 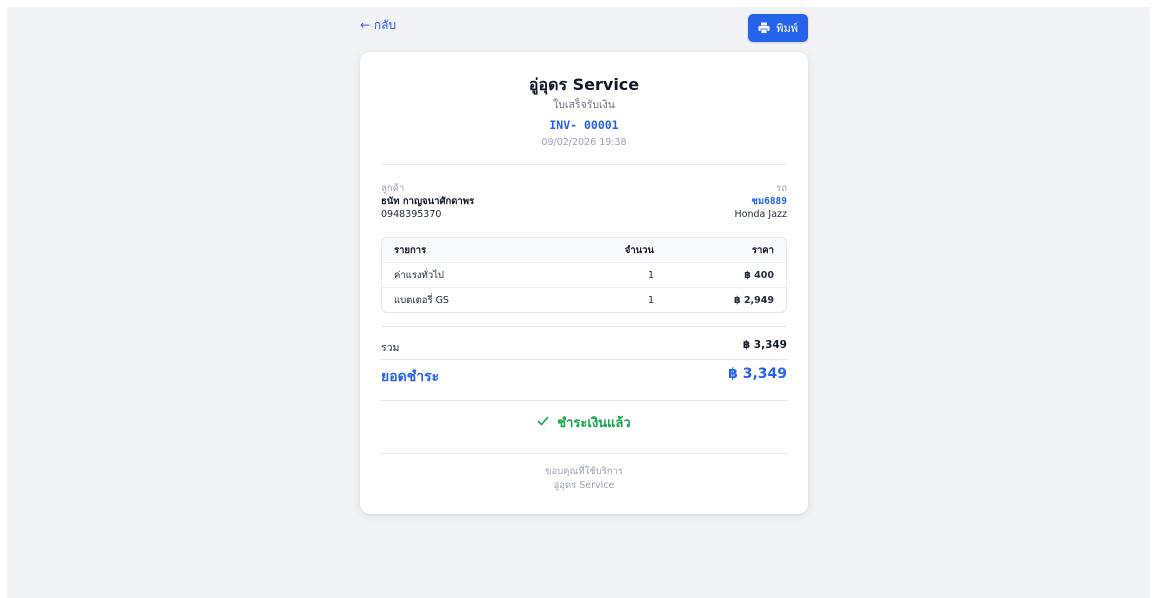 I want to click on row-item: ค่าแรงทั่วไป, so click(x=419, y=275).